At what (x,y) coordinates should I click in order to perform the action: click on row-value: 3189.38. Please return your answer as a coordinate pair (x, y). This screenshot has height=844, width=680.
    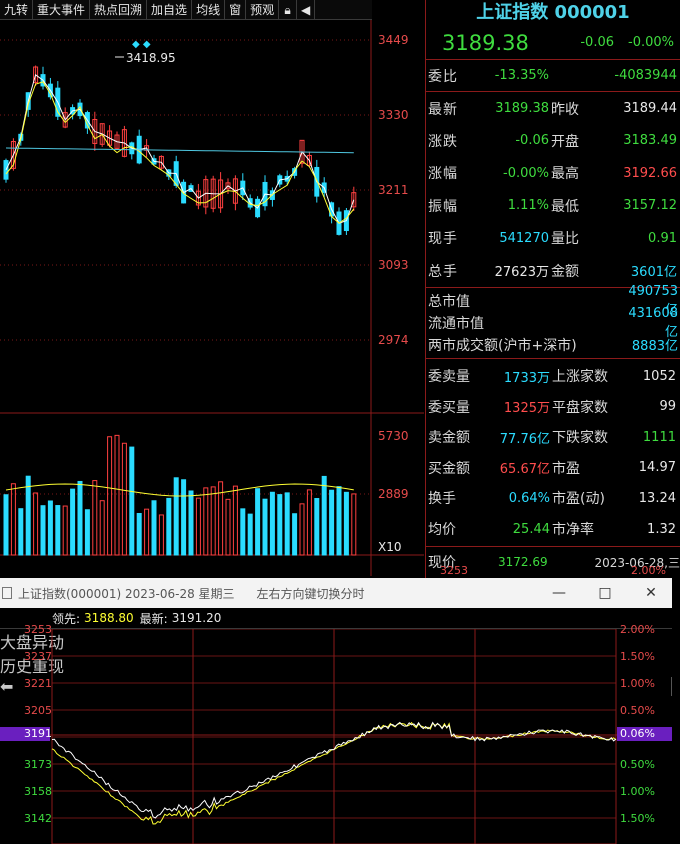
    Looking at the image, I should click on (522, 109).